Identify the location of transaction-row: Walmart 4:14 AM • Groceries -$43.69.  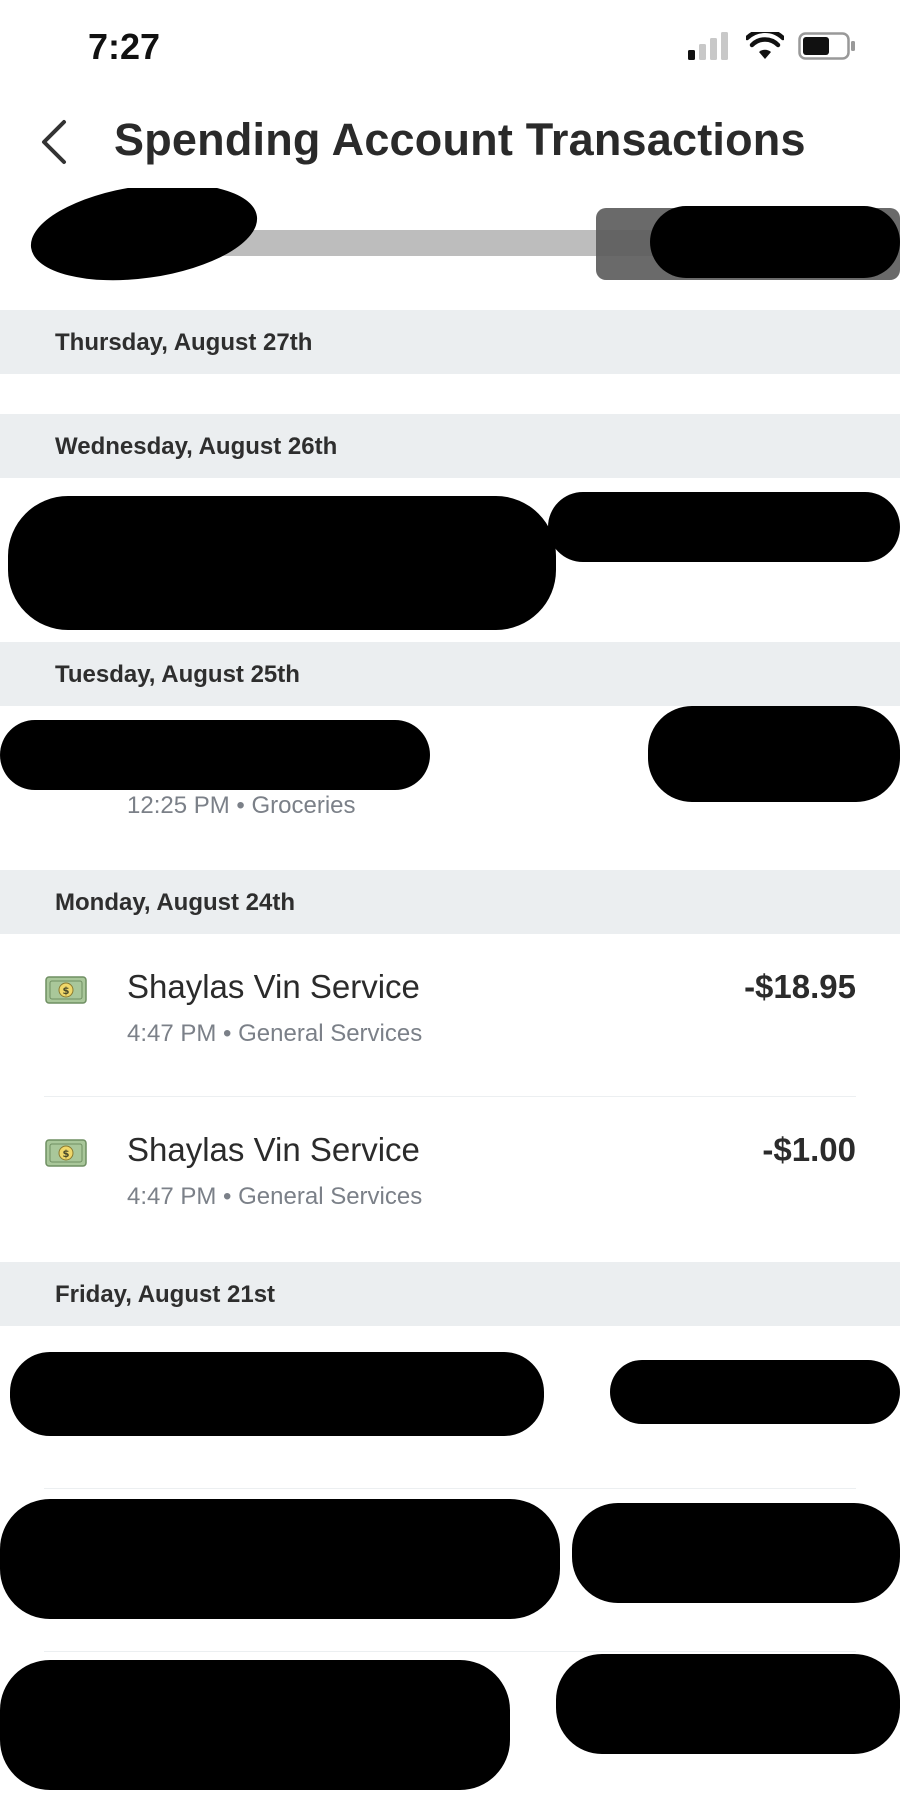
(450, 1733).